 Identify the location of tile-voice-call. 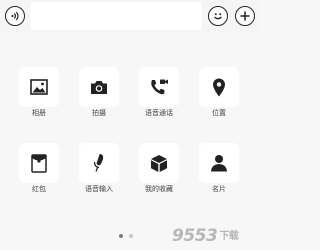
(159, 87).